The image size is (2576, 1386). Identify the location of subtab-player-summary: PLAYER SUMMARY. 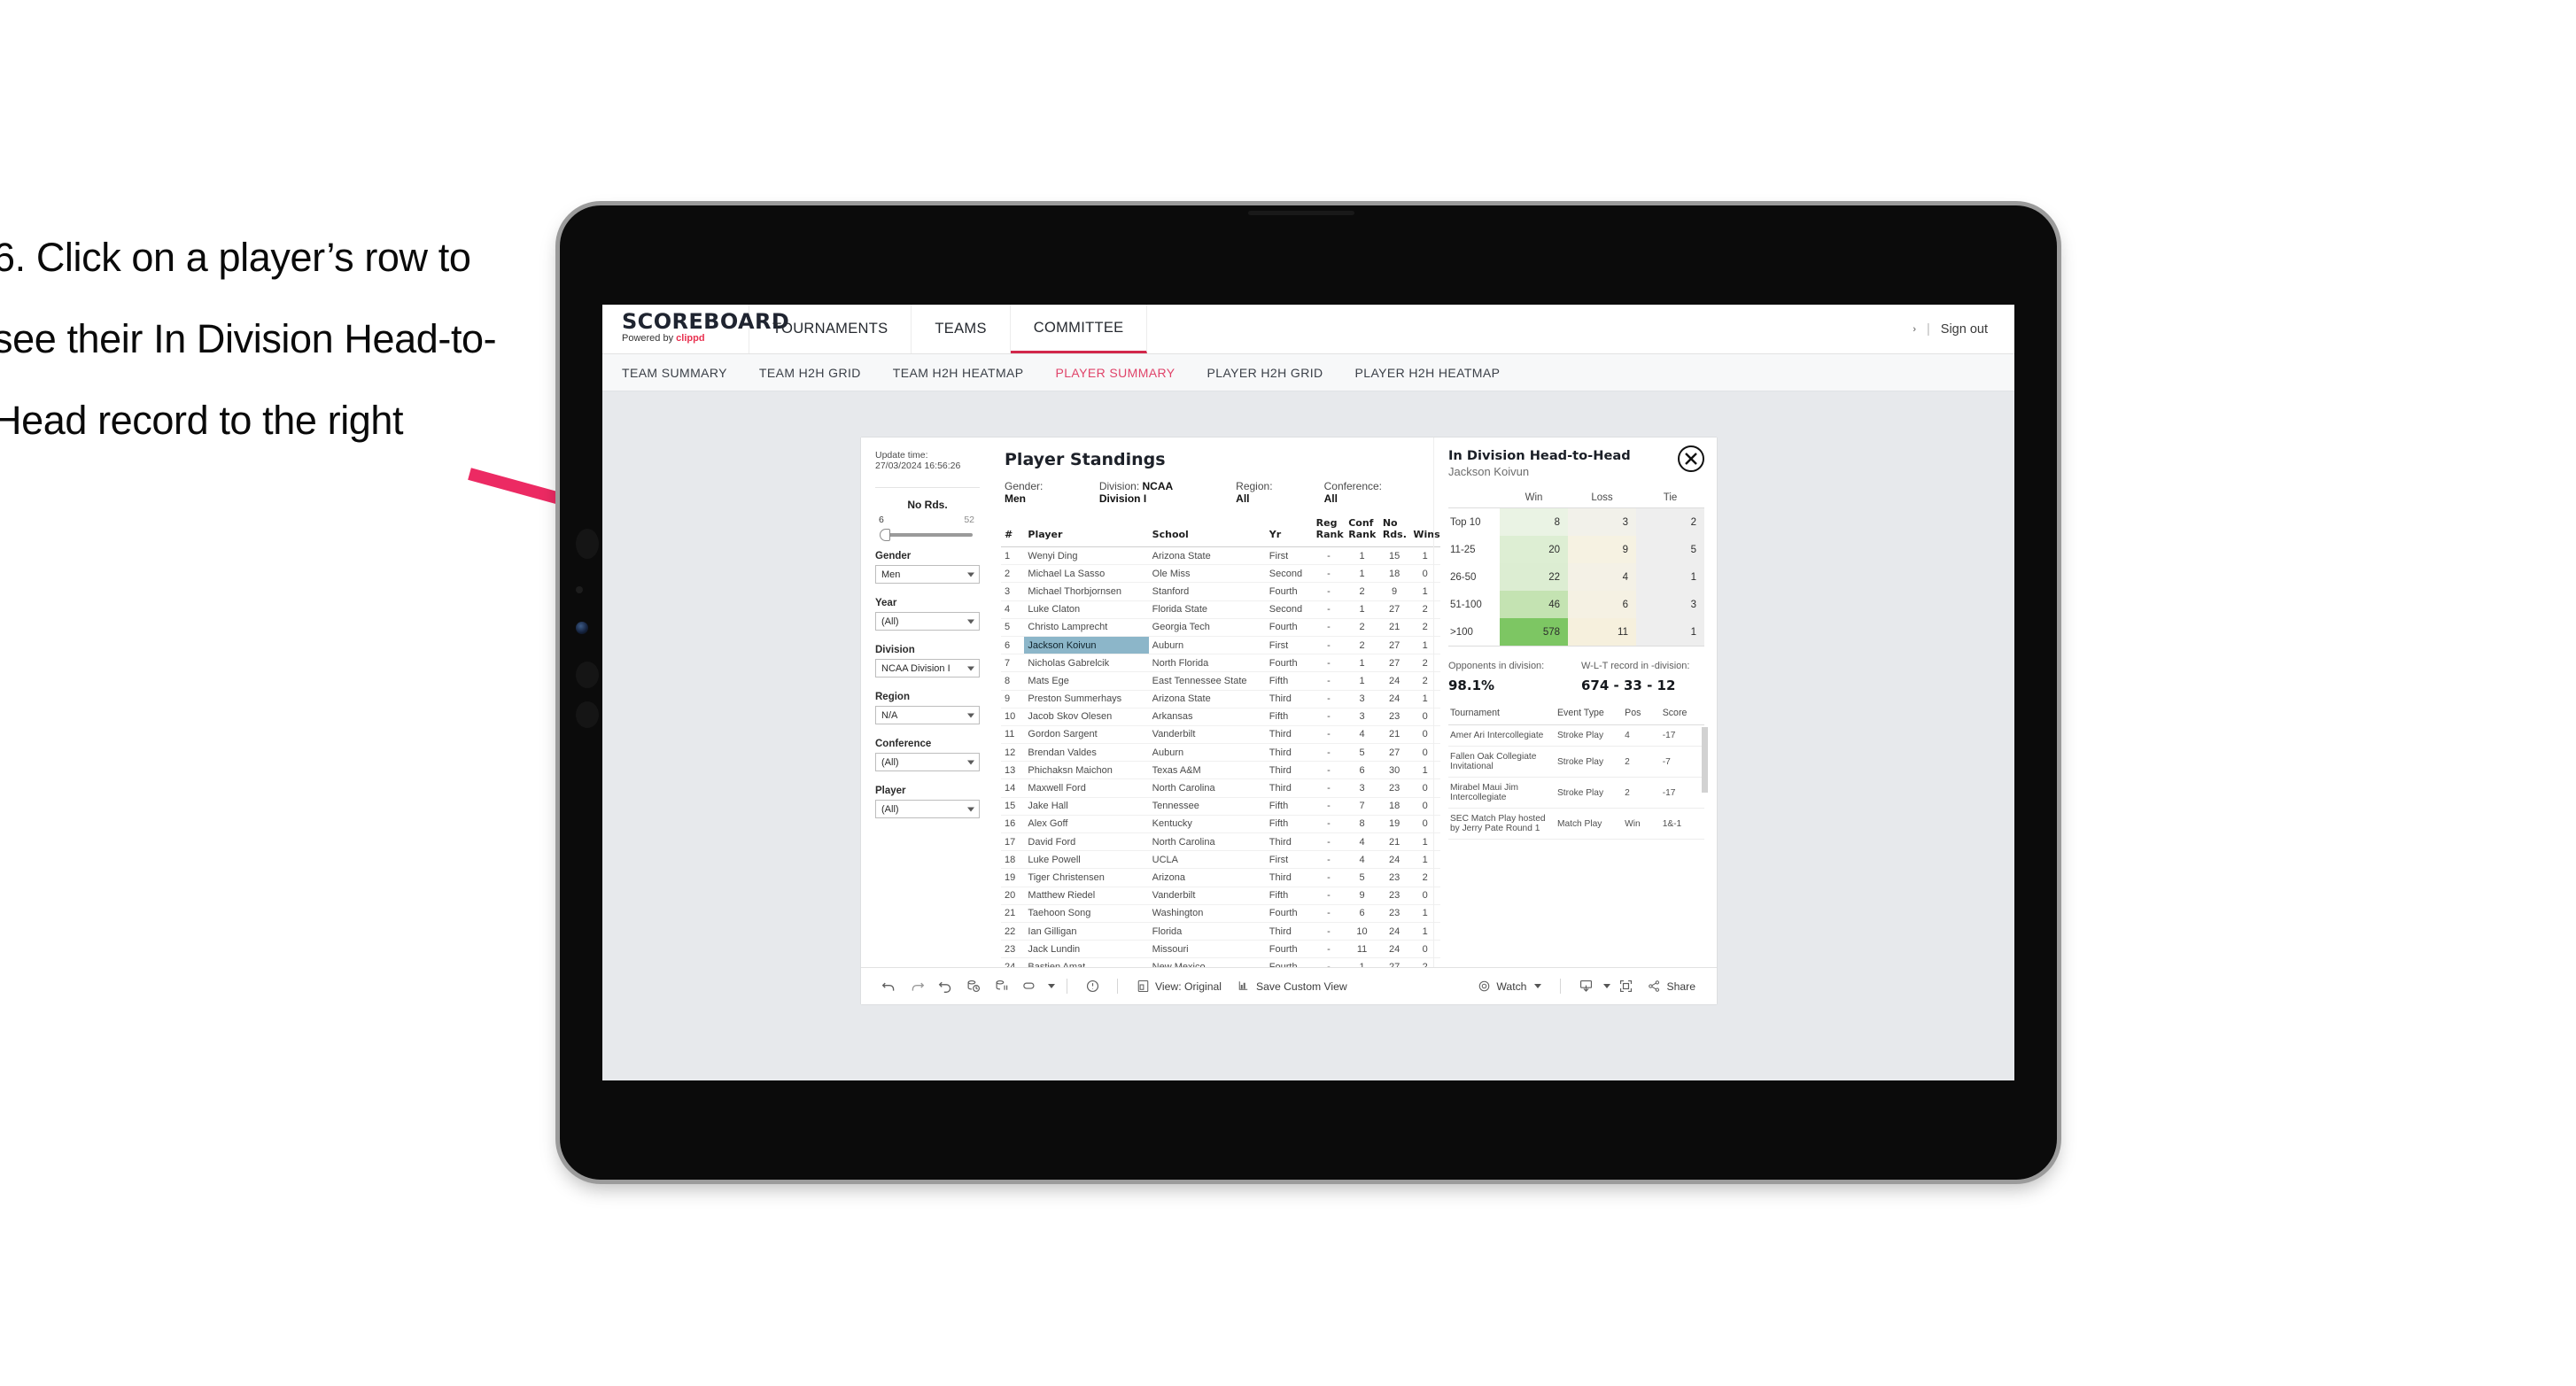
(1115, 373).